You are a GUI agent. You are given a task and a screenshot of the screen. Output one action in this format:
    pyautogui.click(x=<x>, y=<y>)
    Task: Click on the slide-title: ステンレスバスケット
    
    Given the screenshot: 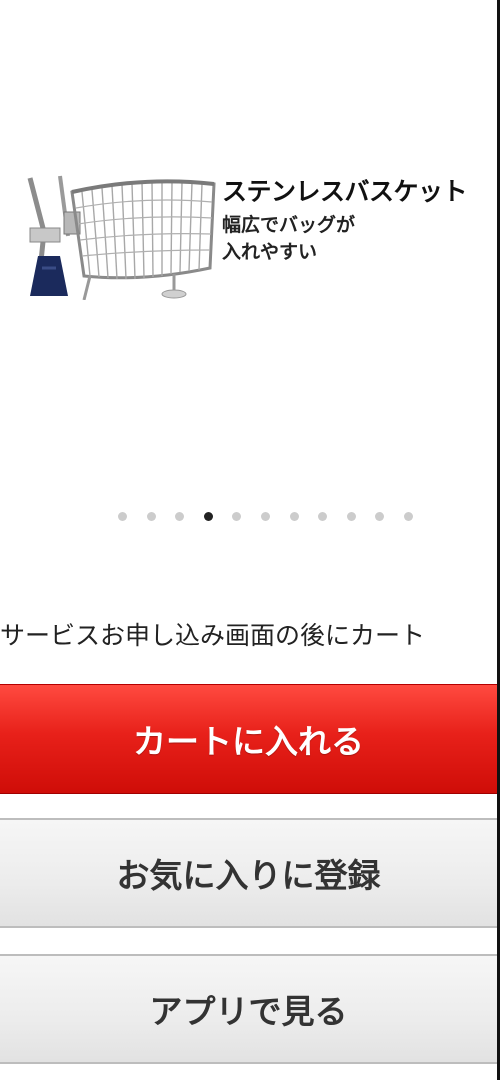 What is the action you would take?
    pyautogui.click(x=345, y=191)
    